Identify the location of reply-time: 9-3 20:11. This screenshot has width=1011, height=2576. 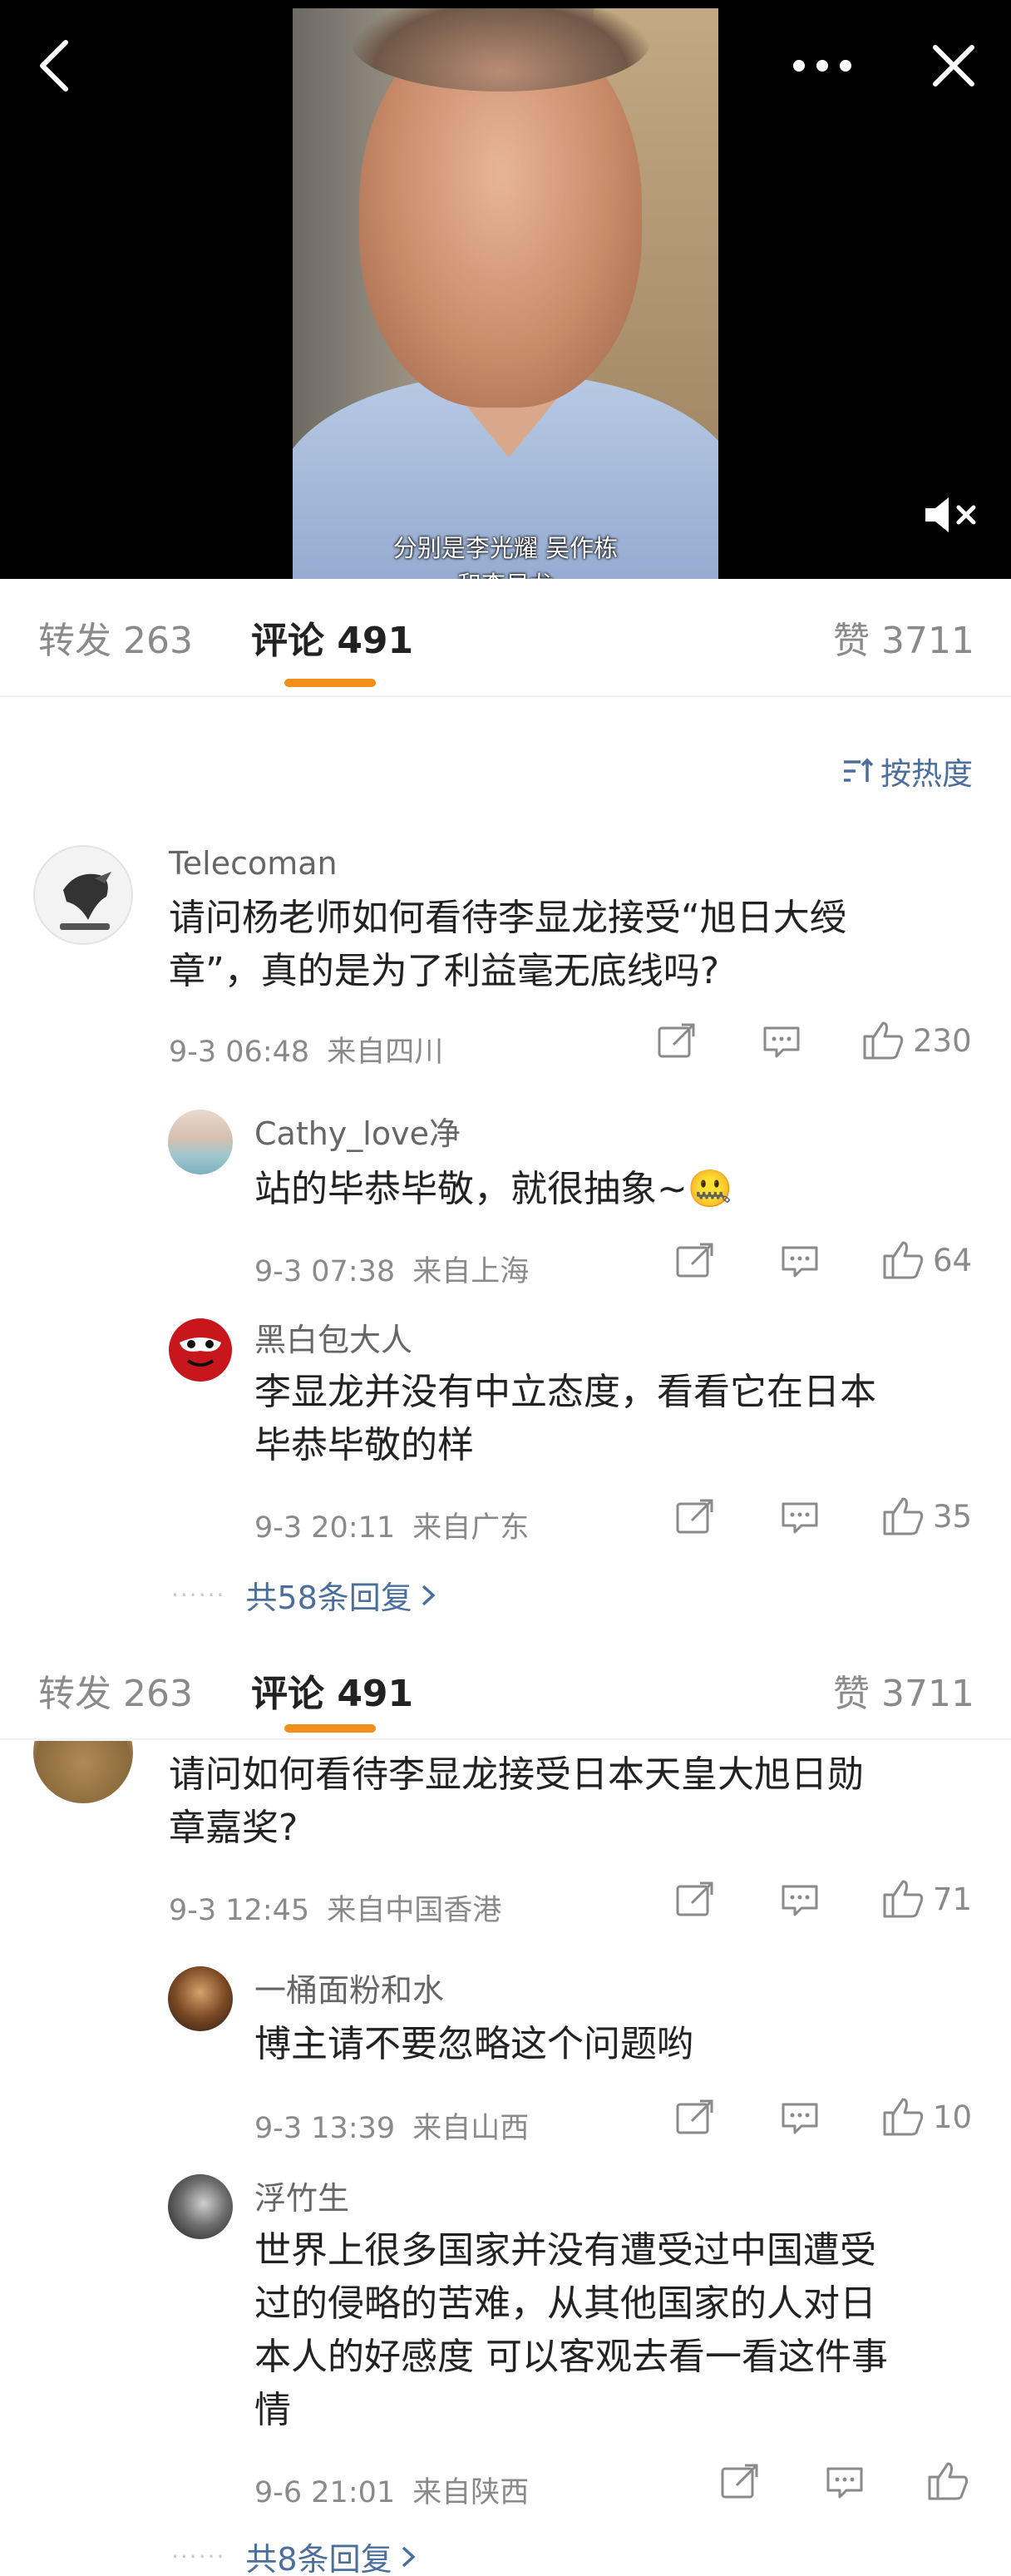
(325, 1528).